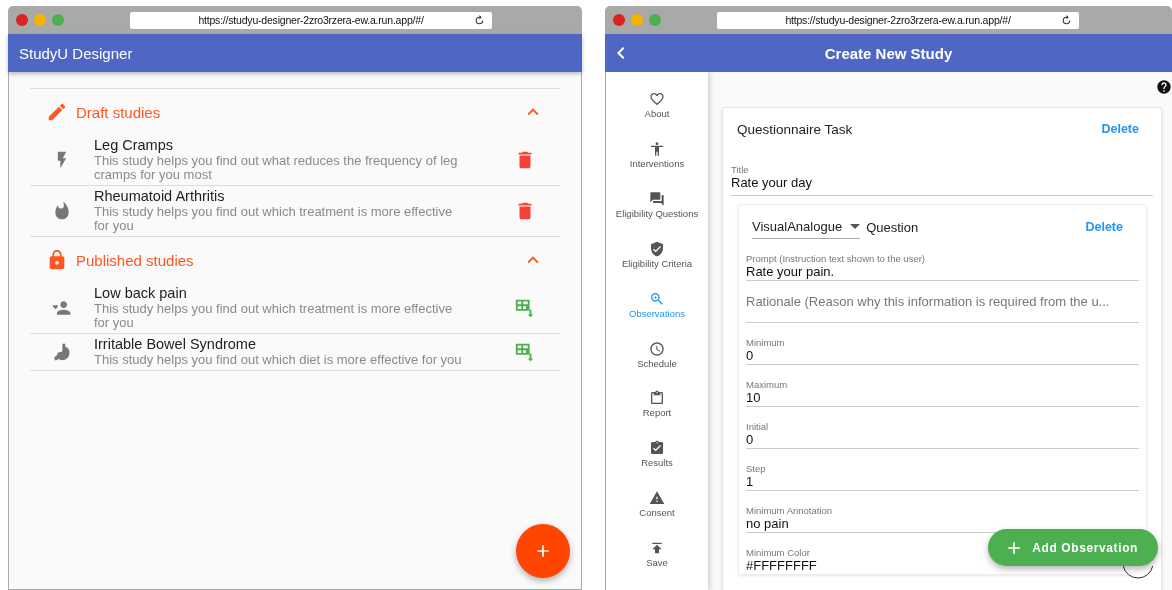  I want to click on nav-item: Save, so click(657, 565).